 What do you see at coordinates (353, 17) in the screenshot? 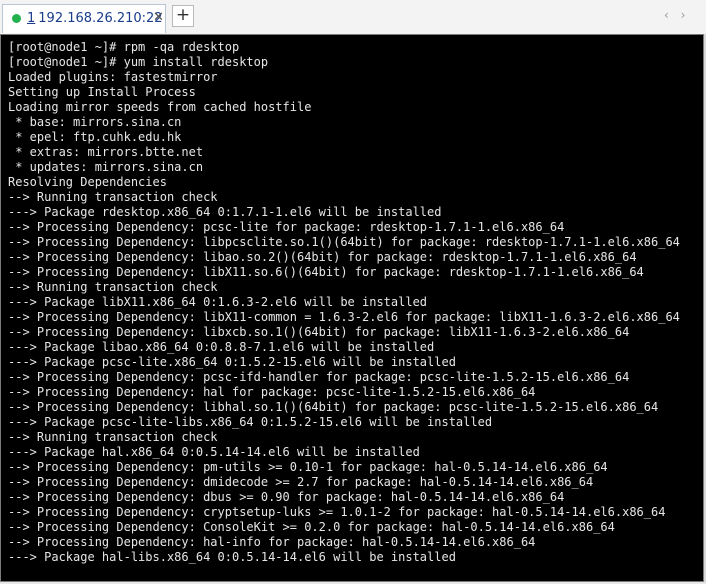
I see `tab-bar: 1 192.168.26.210:22 ✕ + ‹ ›` at bounding box center [353, 17].